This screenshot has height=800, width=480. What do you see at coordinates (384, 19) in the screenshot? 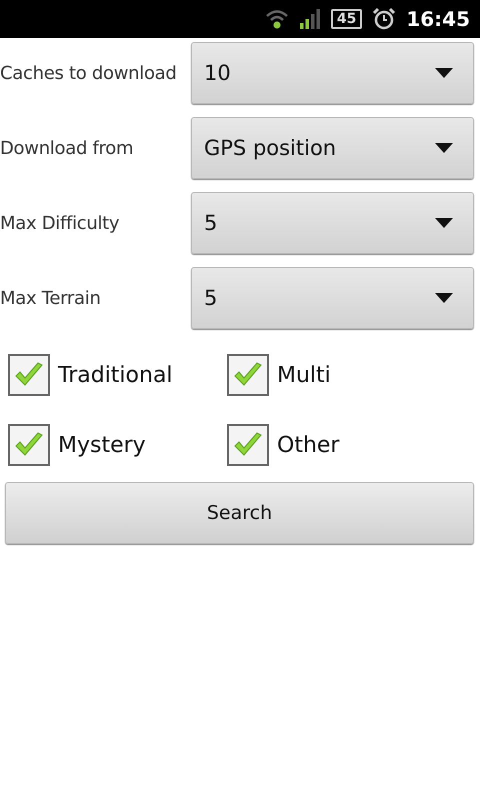
I see `alarm-clock-icon` at bounding box center [384, 19].